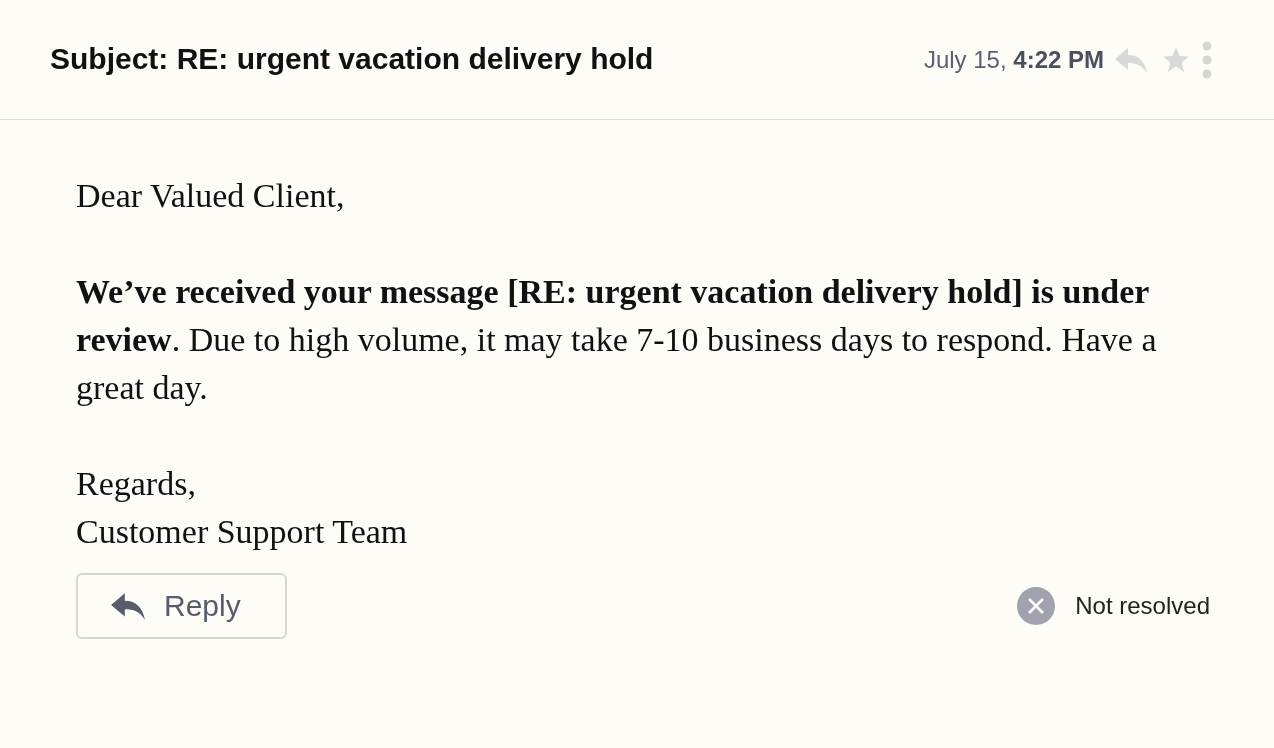 The width and height of the screenshot is (1274, 748). I want to click on reply-button: Reply, so click(181, 606).